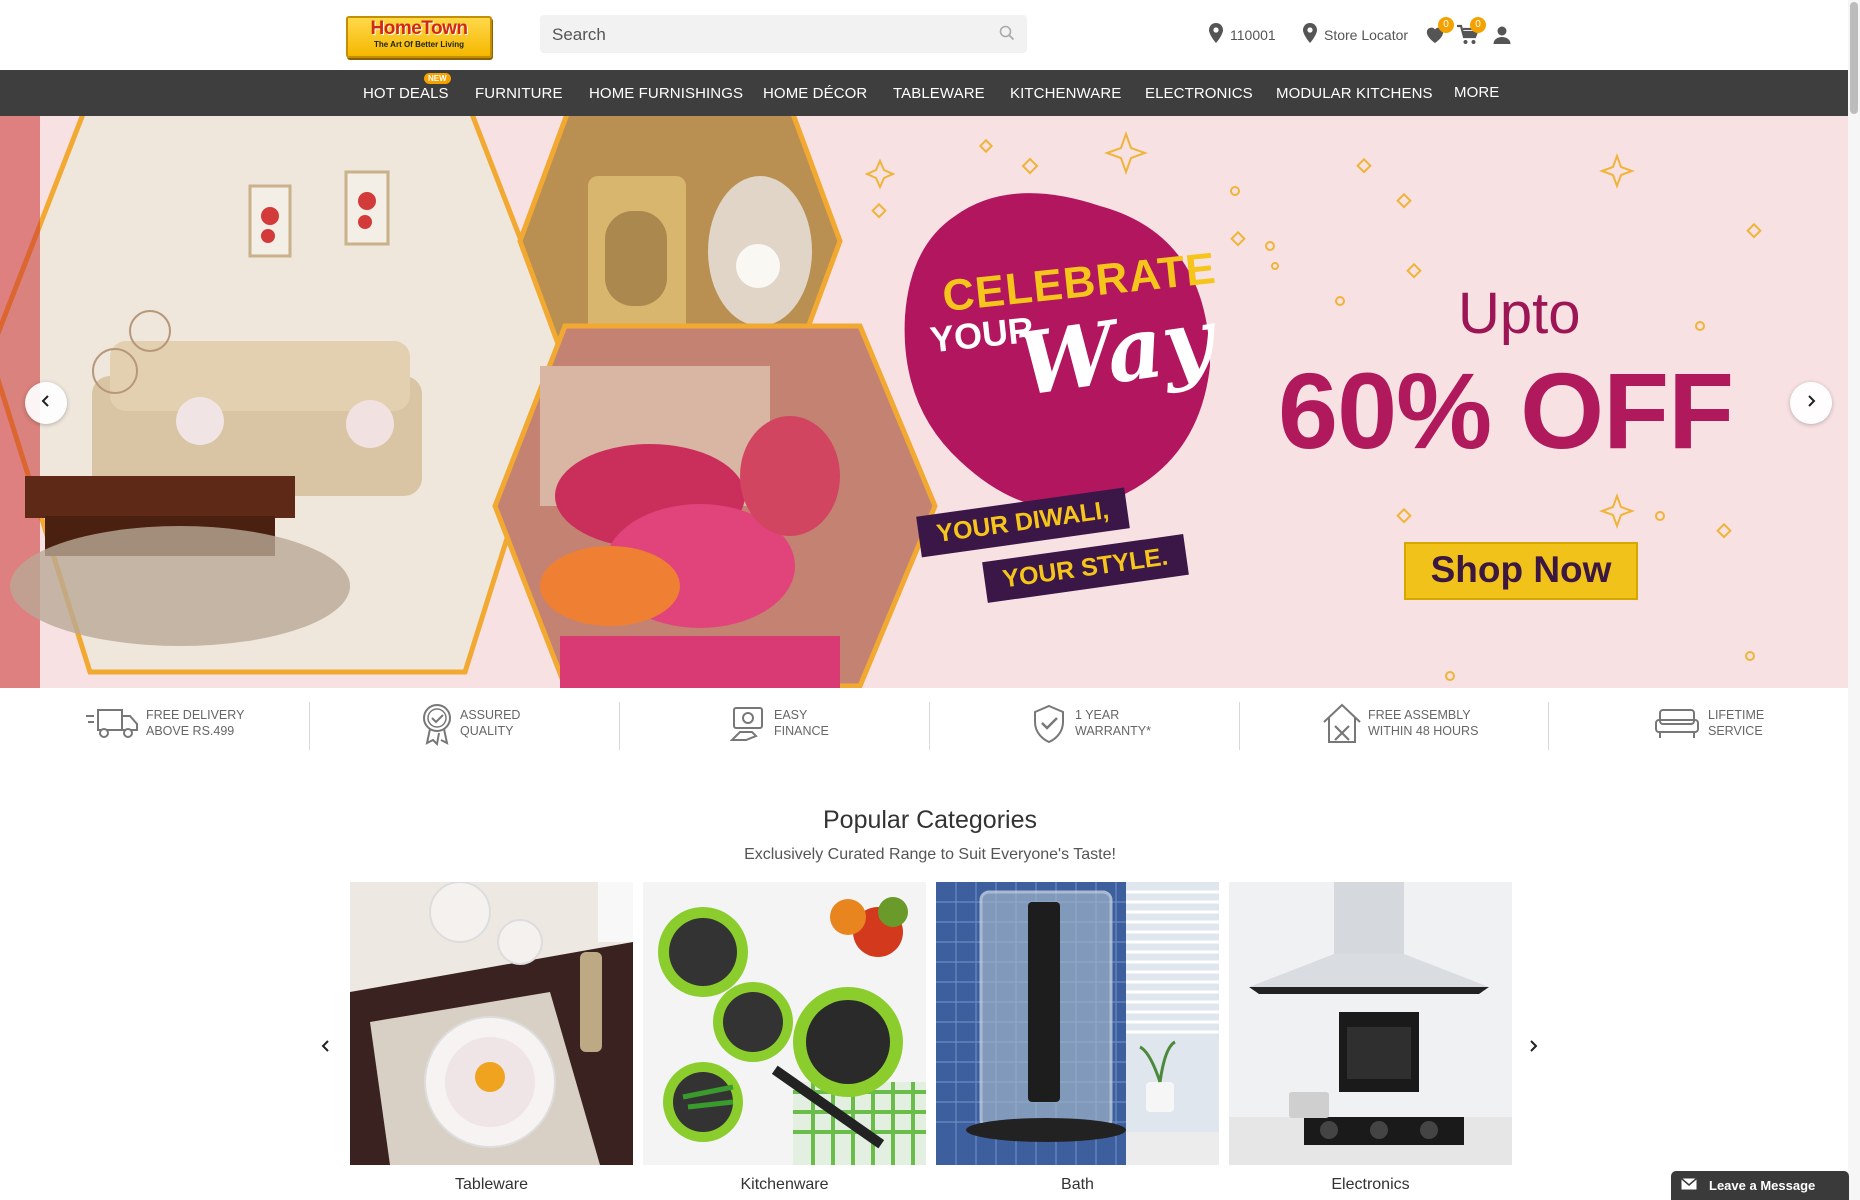 The height and width of the screenshot is (1200, 1860). I want to click on tools-house-icon, so click(1342, 725).